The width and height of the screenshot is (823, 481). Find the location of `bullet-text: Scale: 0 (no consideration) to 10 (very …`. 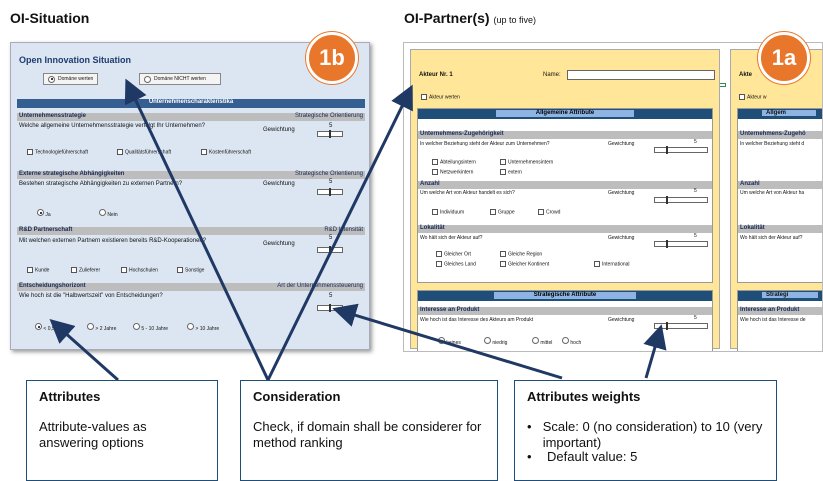

bullet-text: Scale: 0 (no consideration) to 10 (very … is located at coordinates (652, 434).